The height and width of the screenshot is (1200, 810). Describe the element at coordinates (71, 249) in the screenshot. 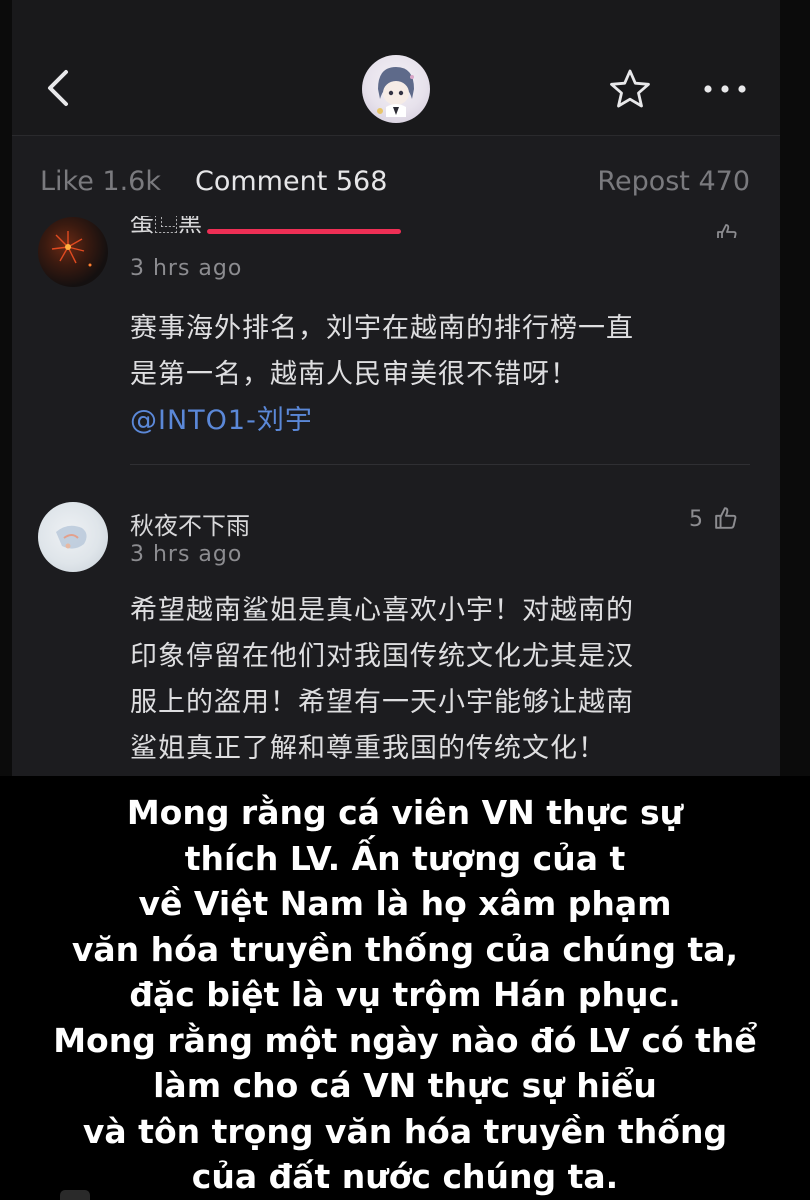

I see `fireworks-image` at that location.